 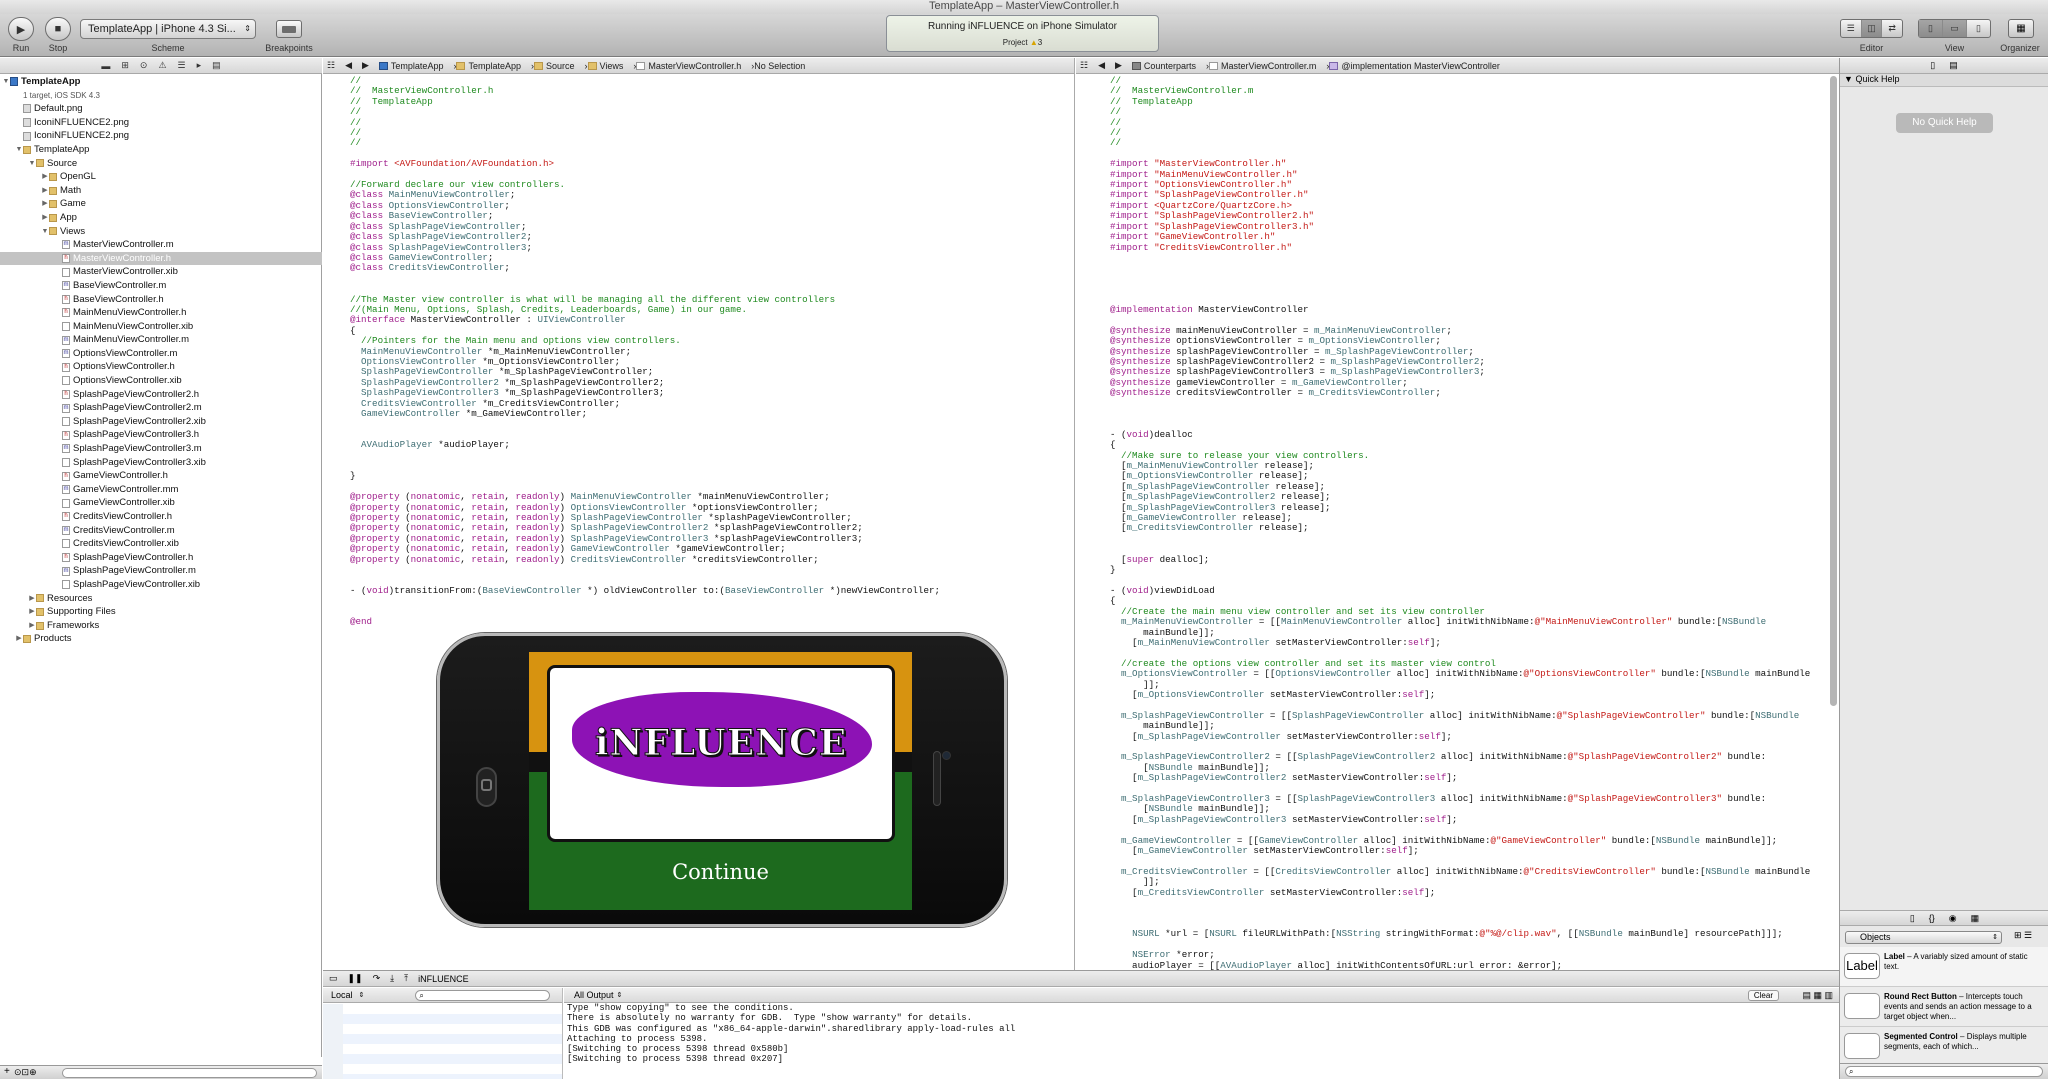 What do you see at coordinates (554, 66) in the screenshot?
I see `jump-item-source: › Source` at bounding box center [554, 66].